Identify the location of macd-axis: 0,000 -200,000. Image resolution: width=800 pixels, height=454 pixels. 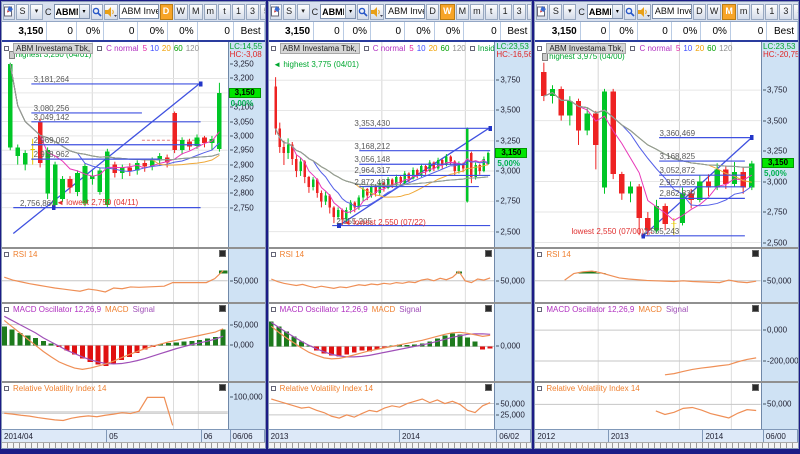
(780, 342).